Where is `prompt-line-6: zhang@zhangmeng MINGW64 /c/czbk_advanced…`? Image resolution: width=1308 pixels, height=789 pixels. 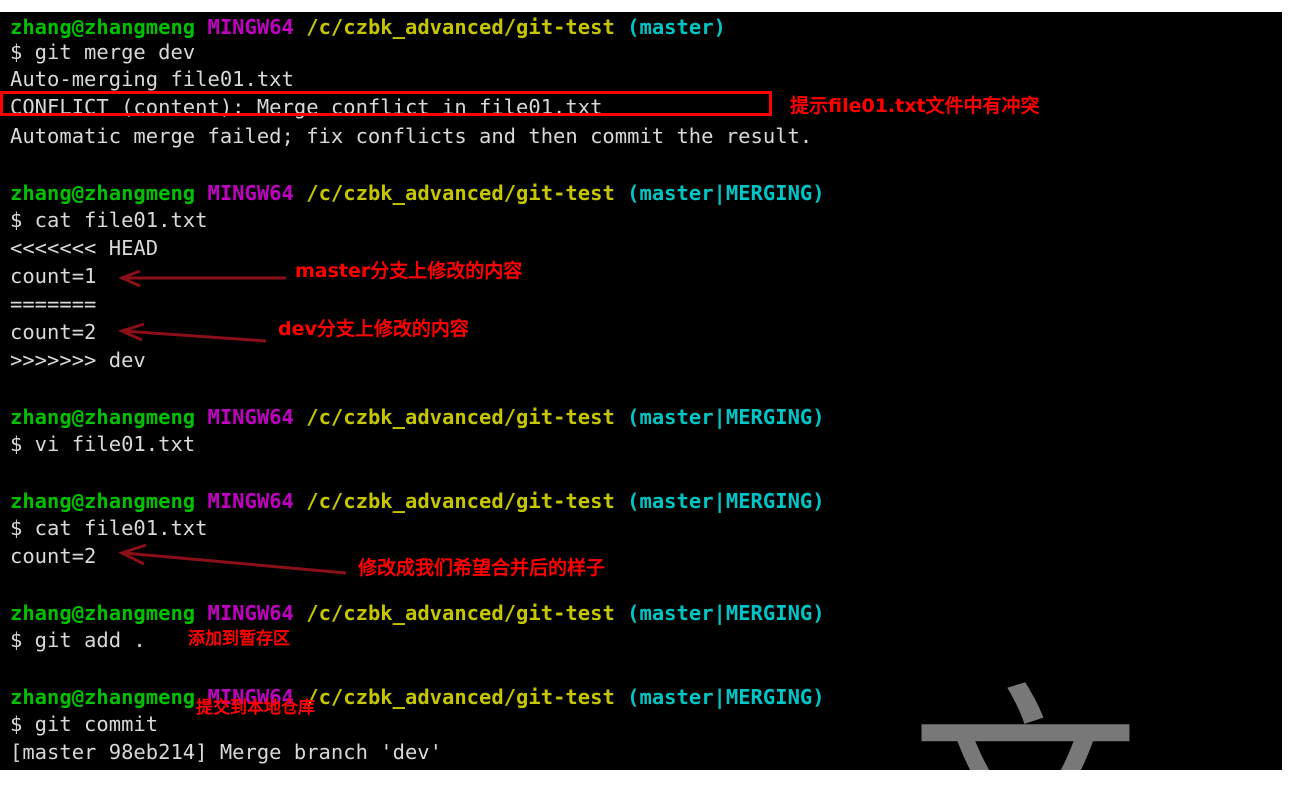 prompt-line-6: zhang@zhangmeng MINGW64 /c/czbk_advanced… is located at coordinates (417, 697).